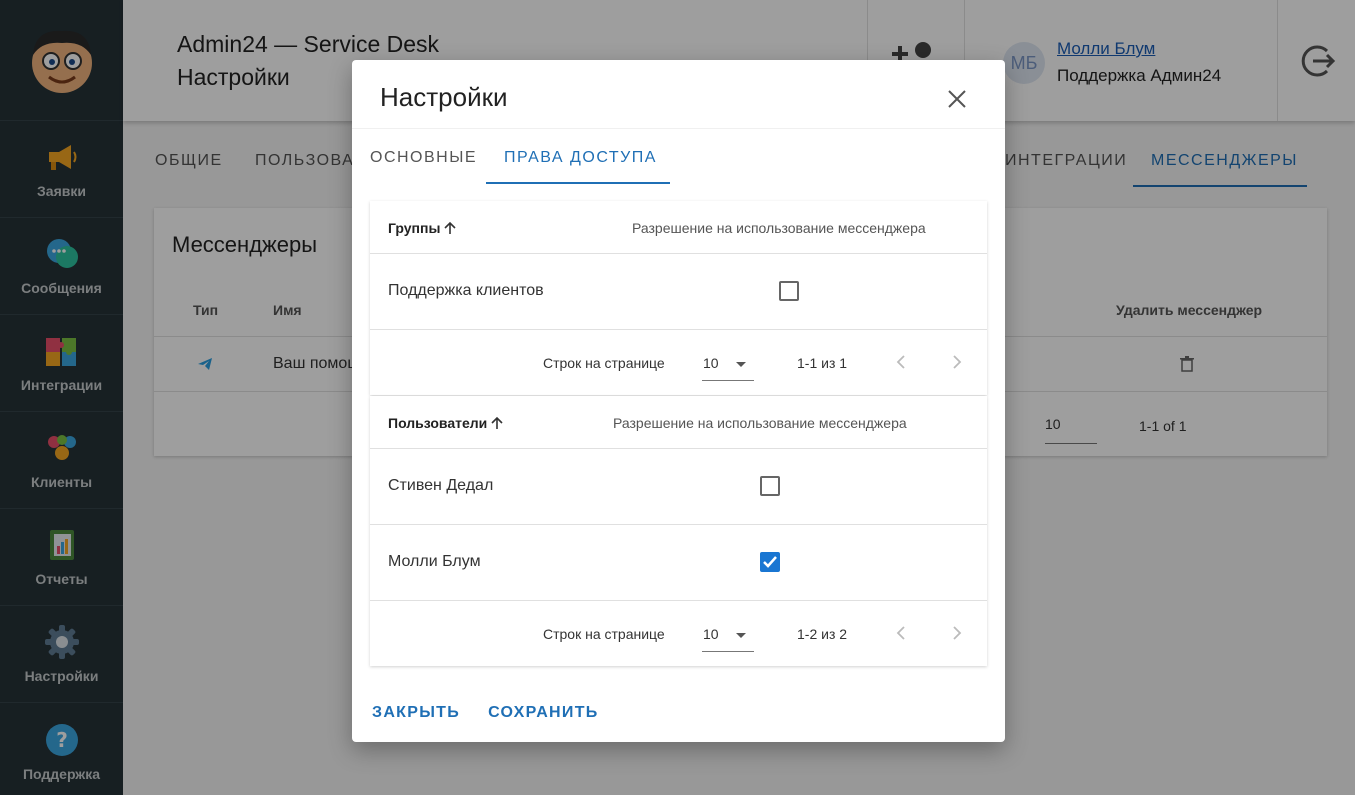  Describe the element at coordinates (466, 290) in the screenshot. I see `group-name: Поддержка клиентов` at that location.